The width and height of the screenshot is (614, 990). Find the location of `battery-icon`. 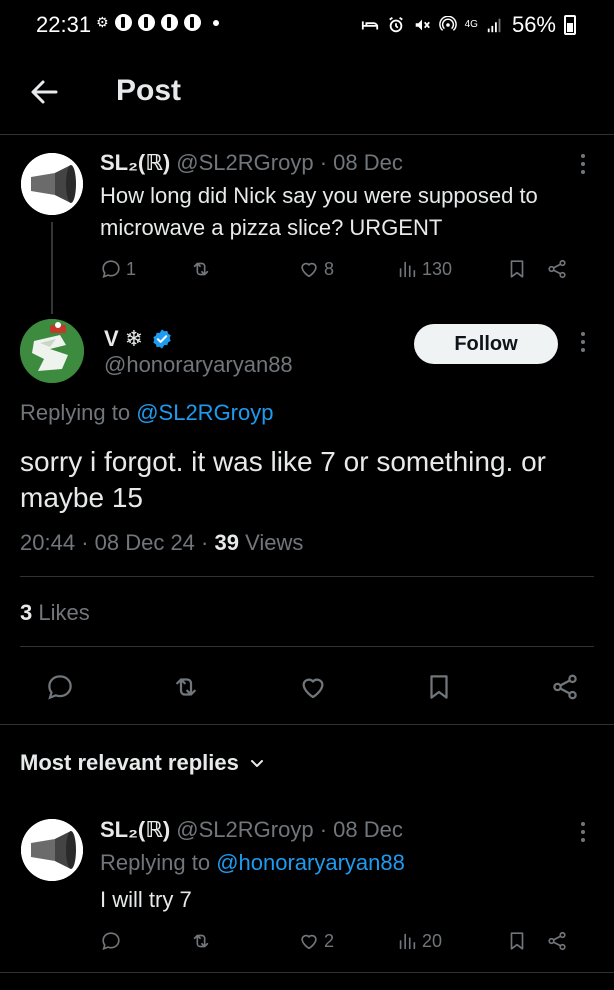

battery-icon is located at coordinates (570, 25).